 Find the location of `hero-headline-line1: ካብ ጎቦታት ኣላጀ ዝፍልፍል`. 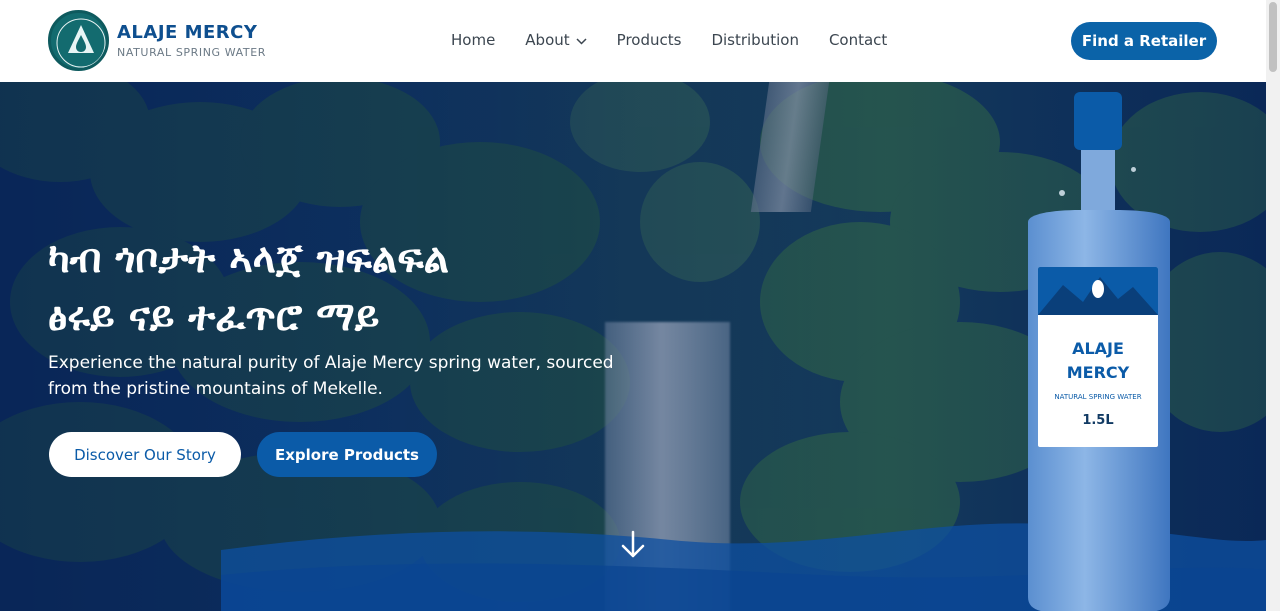

hero-headline-line1: ካብ ጎቦታት ኣላጀ ዝፍልፍል is located at coordinates (249, 259).